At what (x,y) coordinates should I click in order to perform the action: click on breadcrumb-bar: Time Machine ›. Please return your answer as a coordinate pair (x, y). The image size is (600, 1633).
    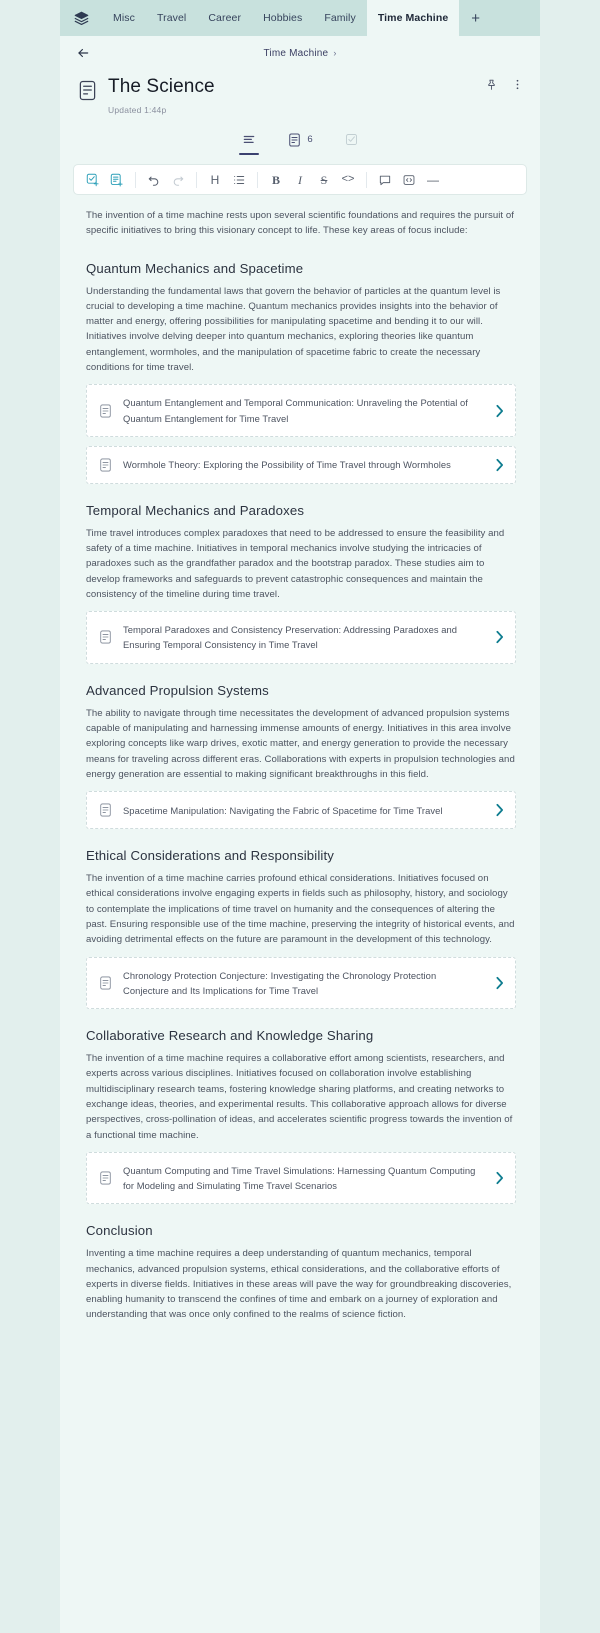
    Looking at the image, I should click on (300, 53).